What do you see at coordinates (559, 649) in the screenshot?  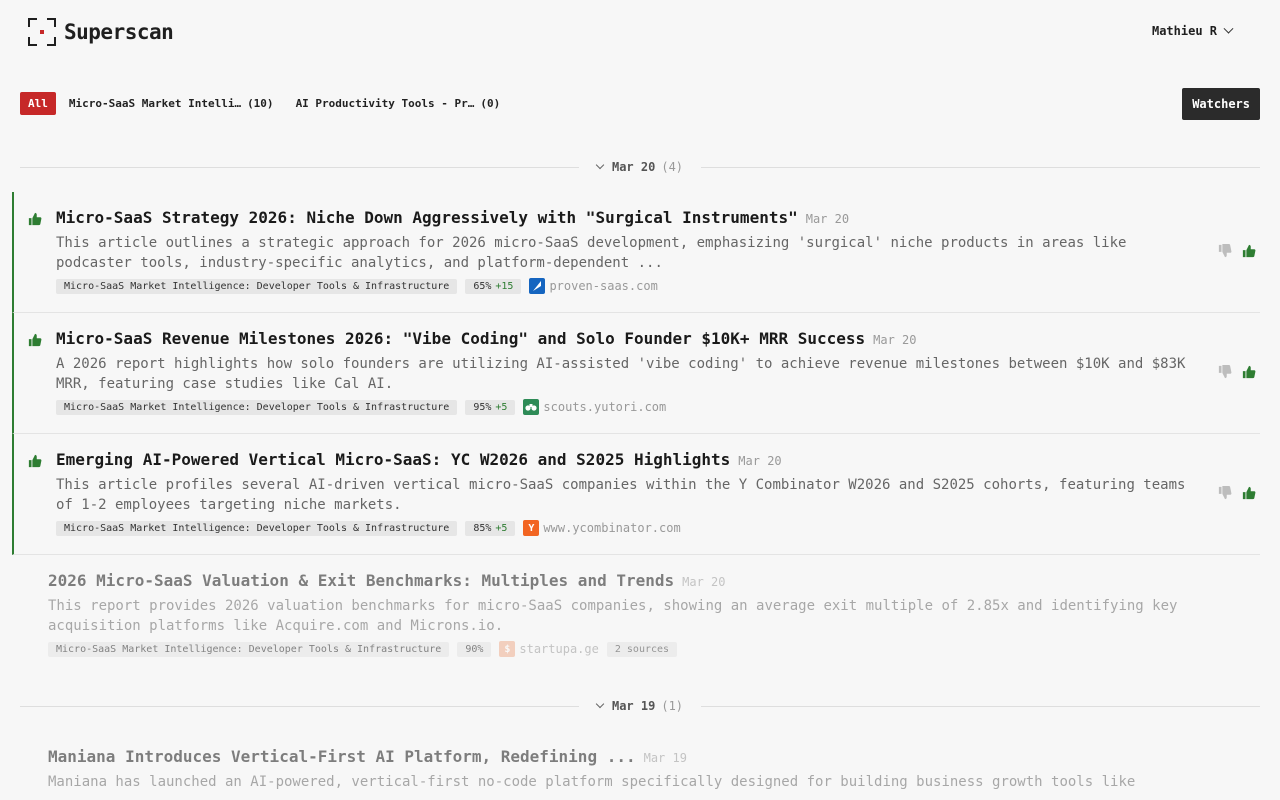 I see `source-domain: startupa.ge` at bounding box center [559, 649].